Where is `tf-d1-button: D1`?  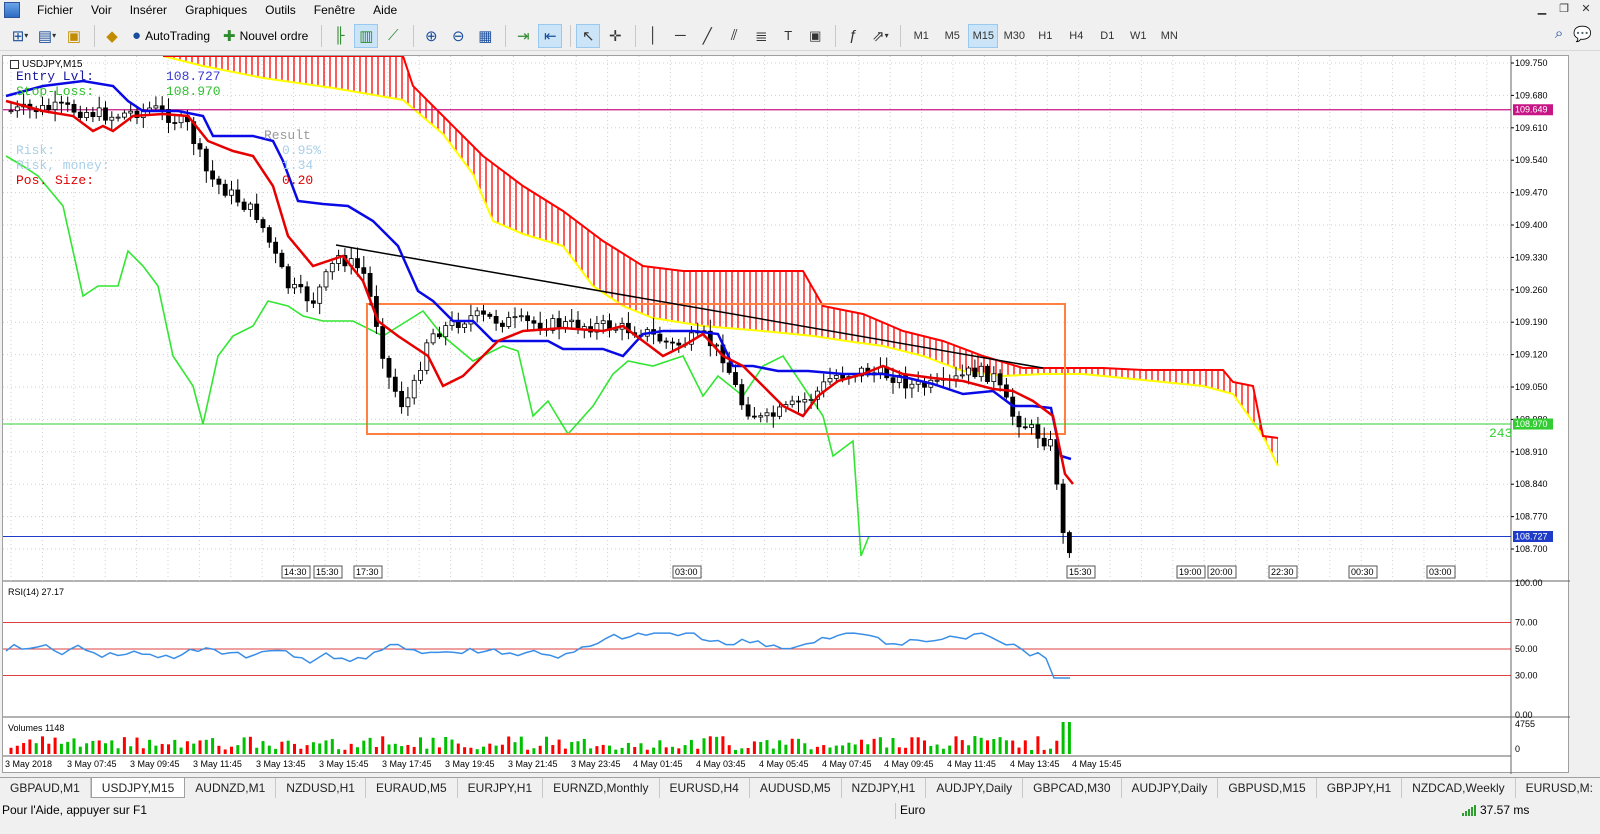
tf-d1-button: D1 is located at coordinates (1107, 36).